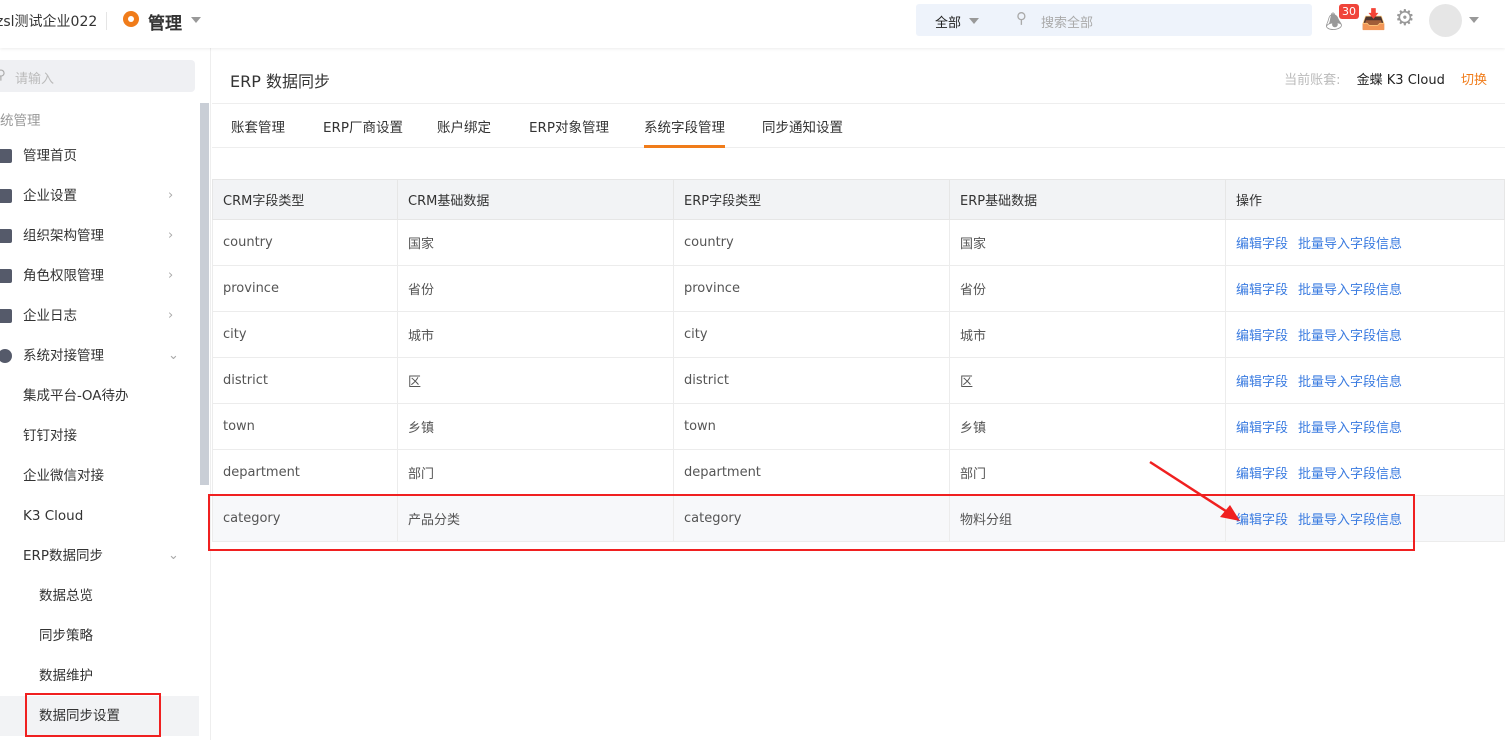  What do you see at coordinates (1194, 490) in the screenshot?
I see `arrow-annotation` at bounding box center [1194, 490].